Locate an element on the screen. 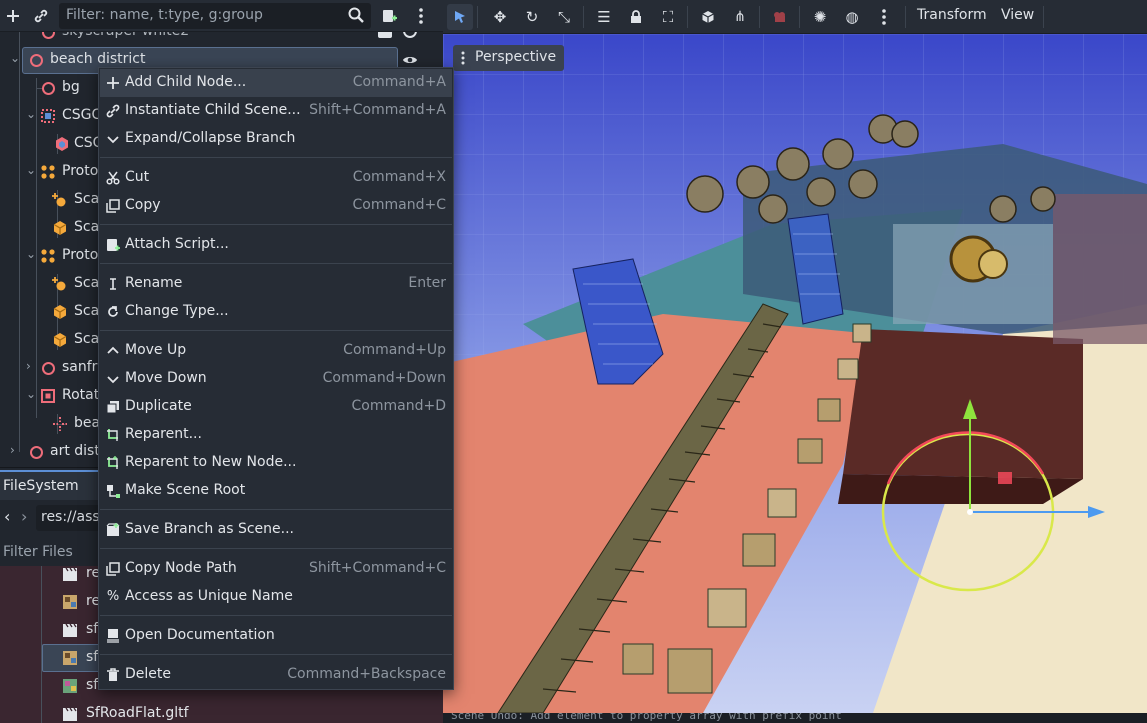 The width and height of the screenshot is (1147, 723). rotator-icon is located at coordinates (48, 396).